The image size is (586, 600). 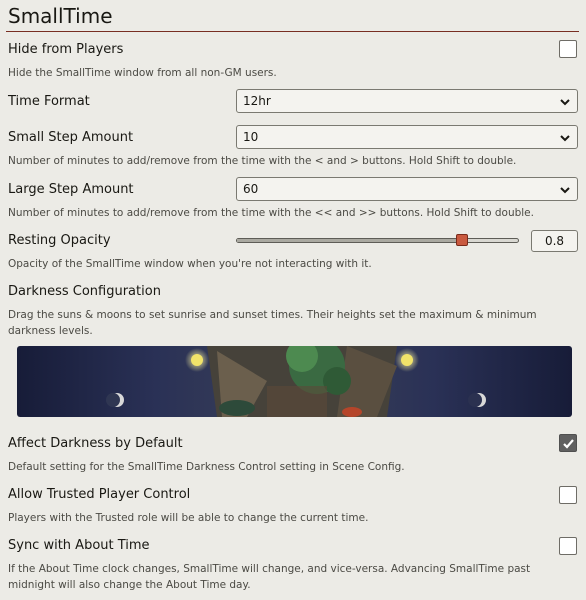 I want to click on large-step-select: 60, so click(x=407, y=189).